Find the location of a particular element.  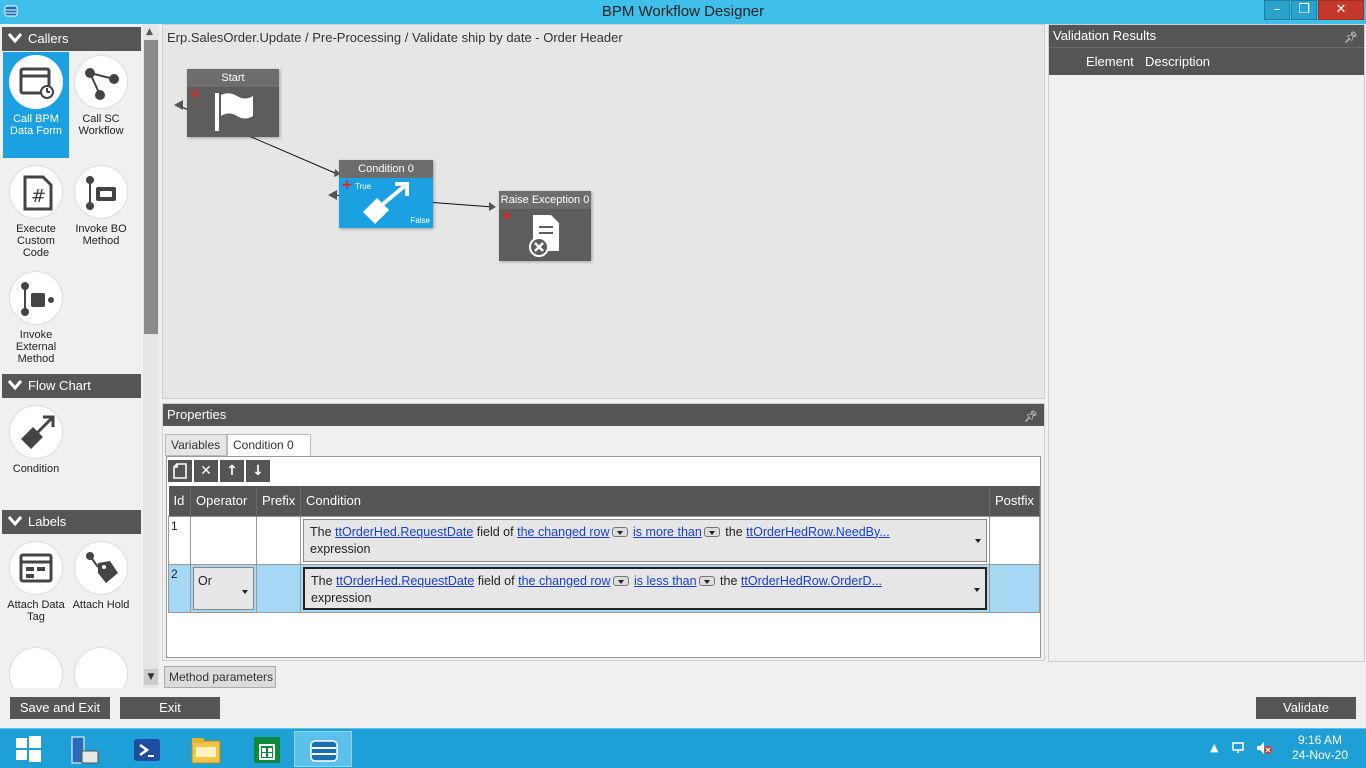

comparison-link: is more than is located at coordinates (667, 532).